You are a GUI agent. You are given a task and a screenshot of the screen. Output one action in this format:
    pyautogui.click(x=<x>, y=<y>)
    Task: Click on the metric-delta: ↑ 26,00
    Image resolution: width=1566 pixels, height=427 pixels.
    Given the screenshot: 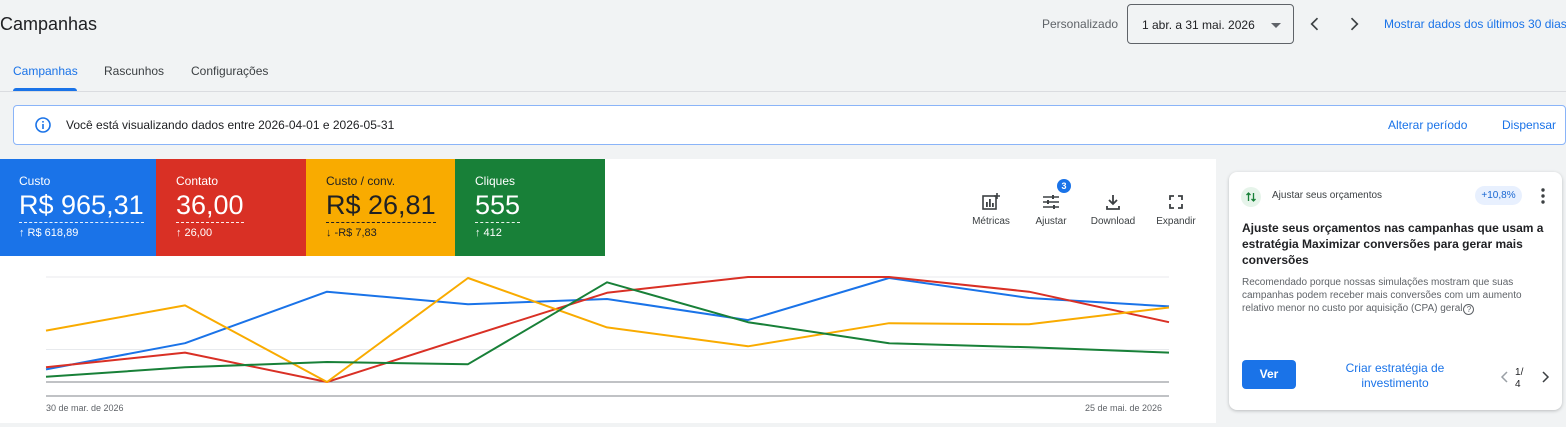 What is the action you would take?
    pyautogui.click(x=194, y=233)
    